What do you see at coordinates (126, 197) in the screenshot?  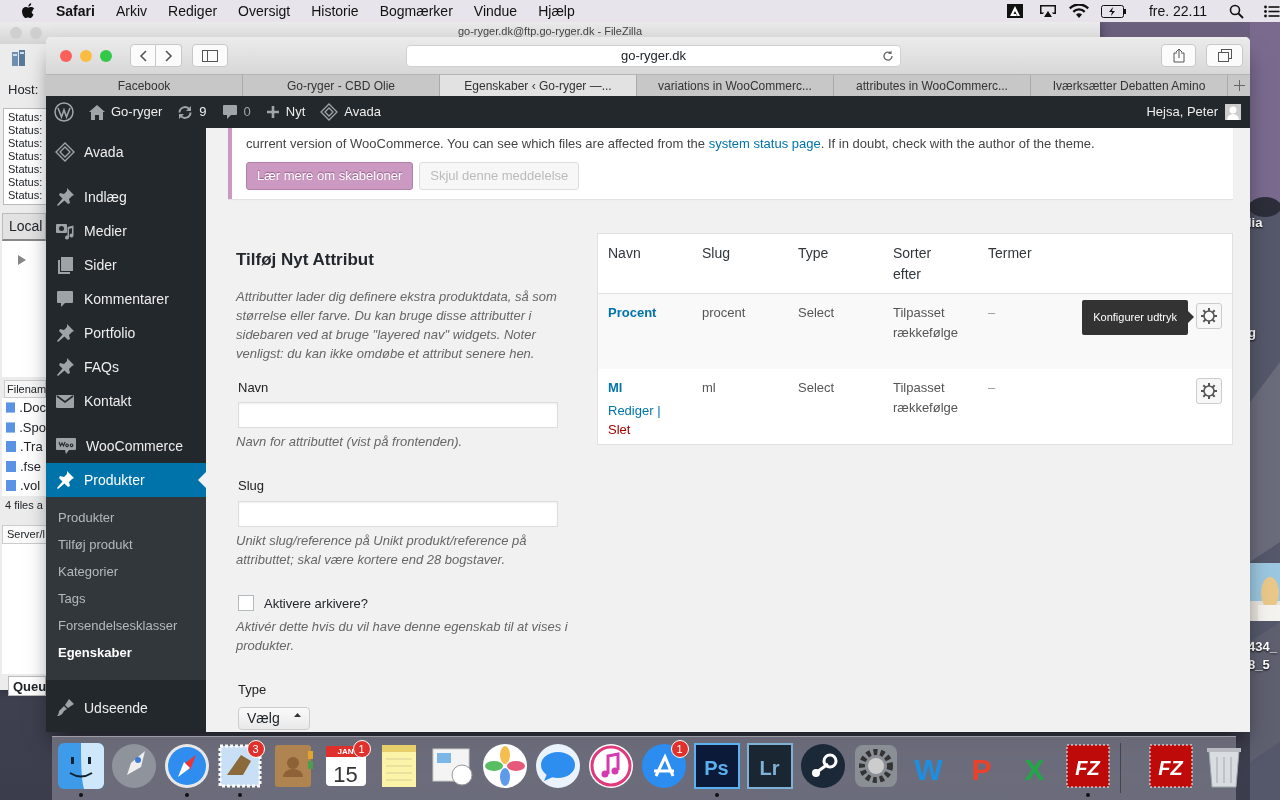 I see `sidebar-menu-item: Indlæg` at bounding box center [126, 197].